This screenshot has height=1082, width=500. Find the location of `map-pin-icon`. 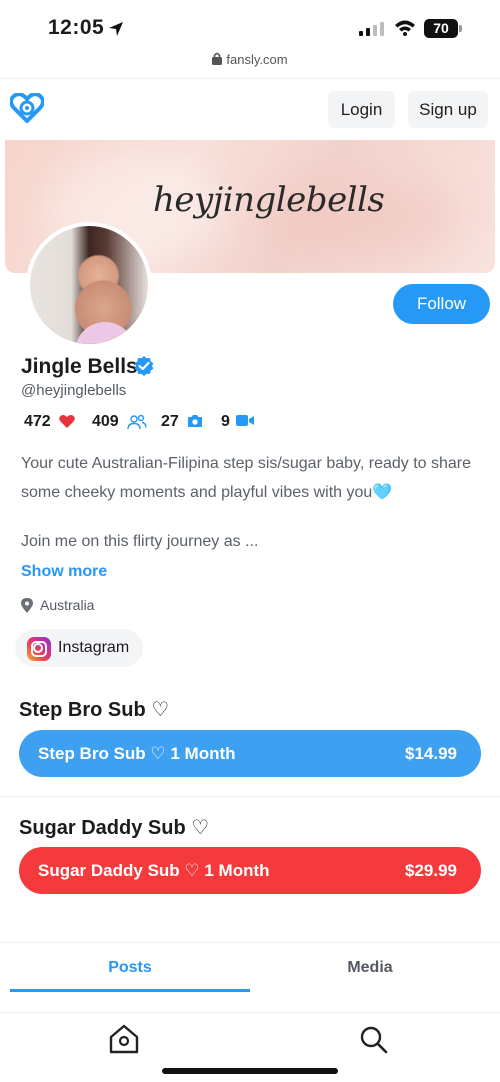

map-pin-icon is located at coordinates (27, 605).